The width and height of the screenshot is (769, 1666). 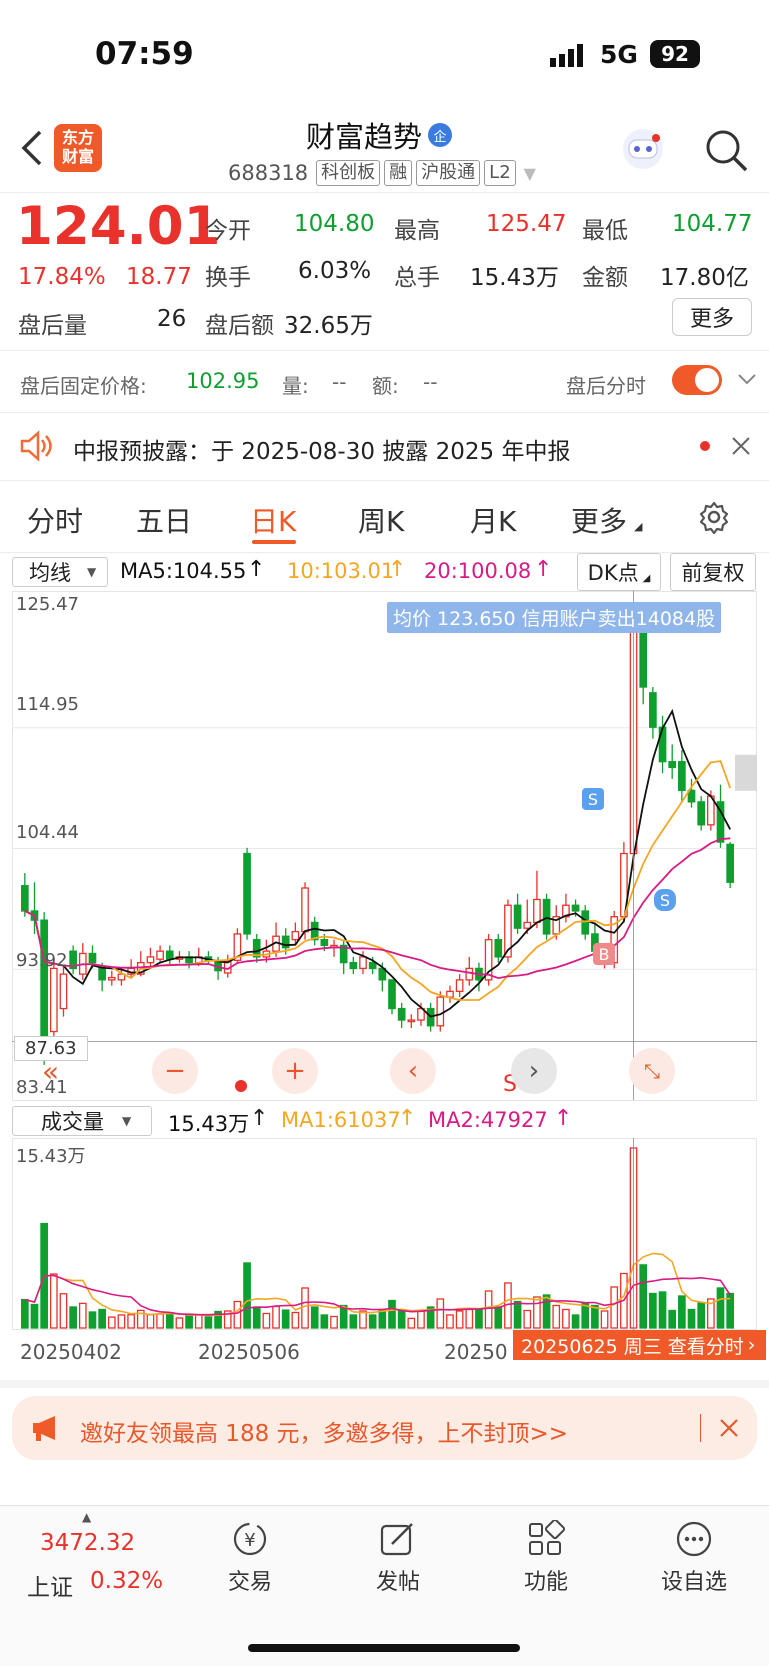 I want to click on tab-monthly-k: 月K, so click(x=493, y=520).